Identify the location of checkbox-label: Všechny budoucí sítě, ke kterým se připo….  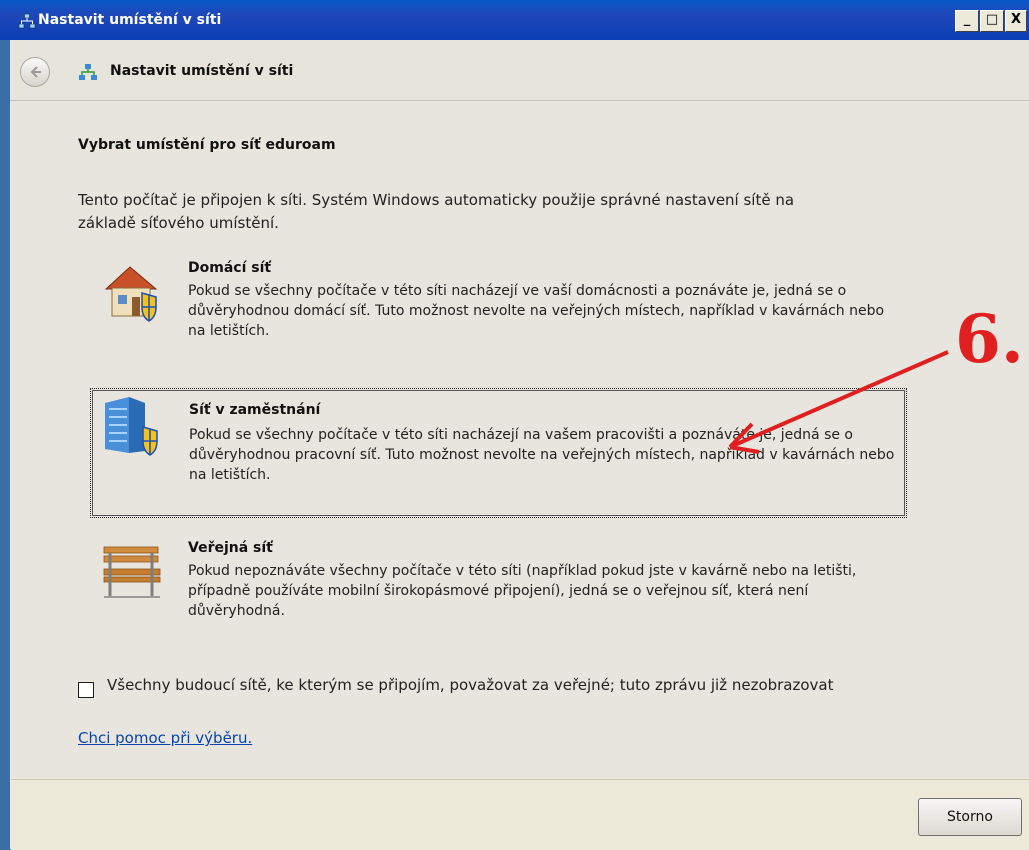
(470, 685).